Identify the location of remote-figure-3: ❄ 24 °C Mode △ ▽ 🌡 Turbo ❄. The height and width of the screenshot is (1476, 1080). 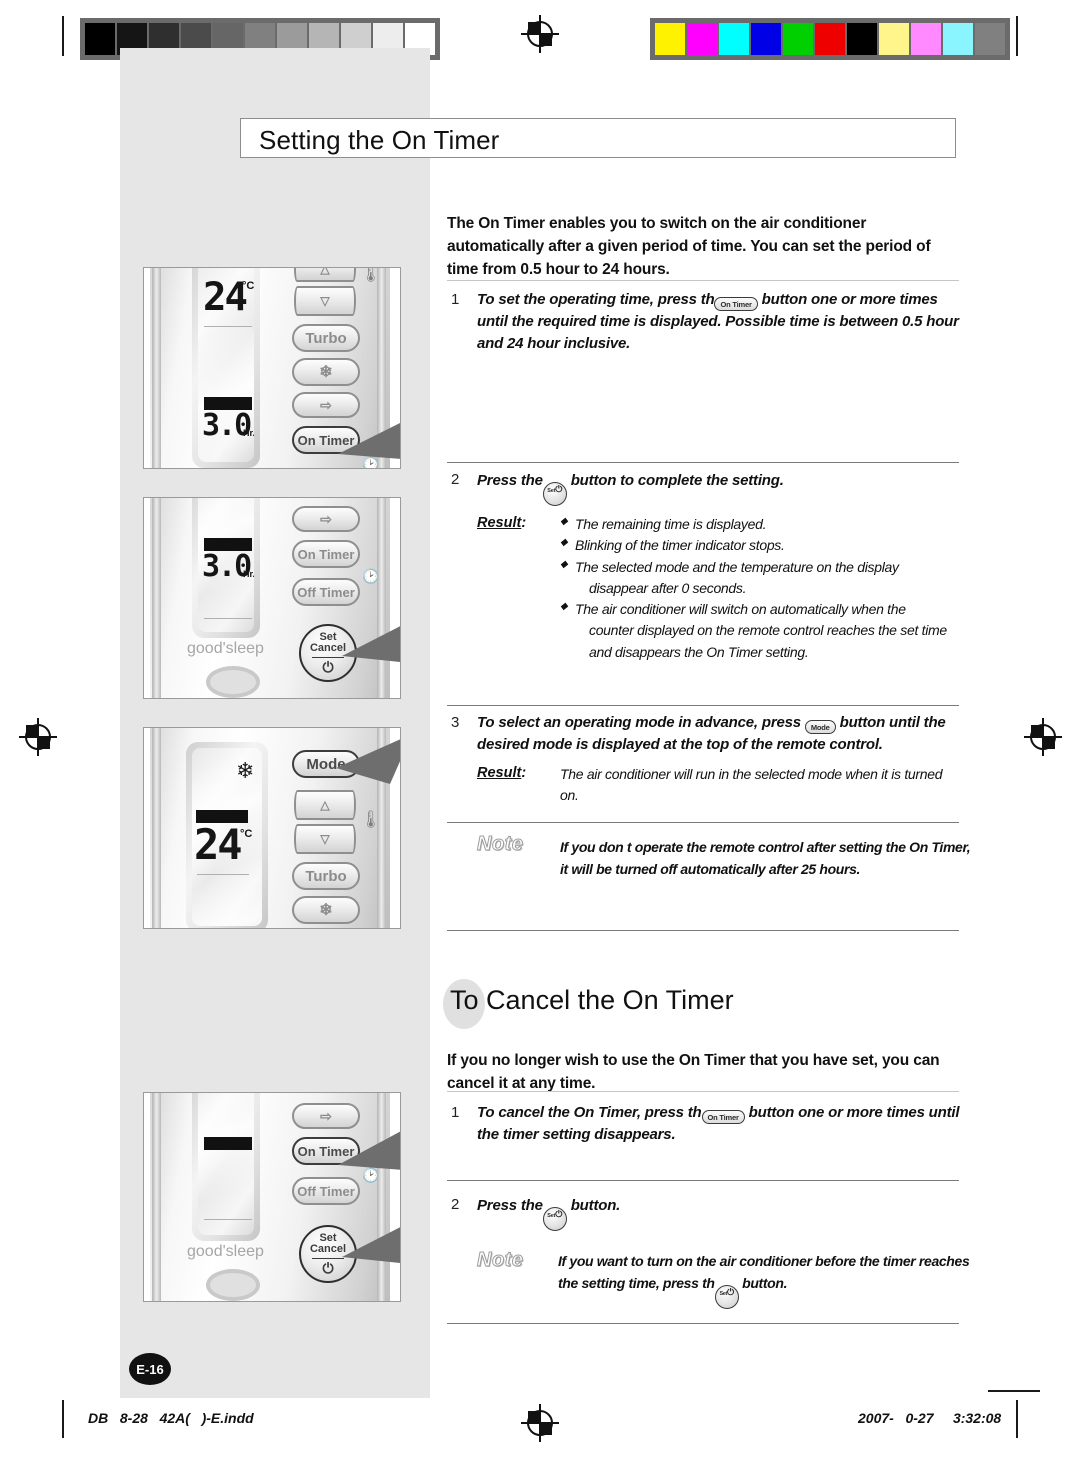
(272, 828).